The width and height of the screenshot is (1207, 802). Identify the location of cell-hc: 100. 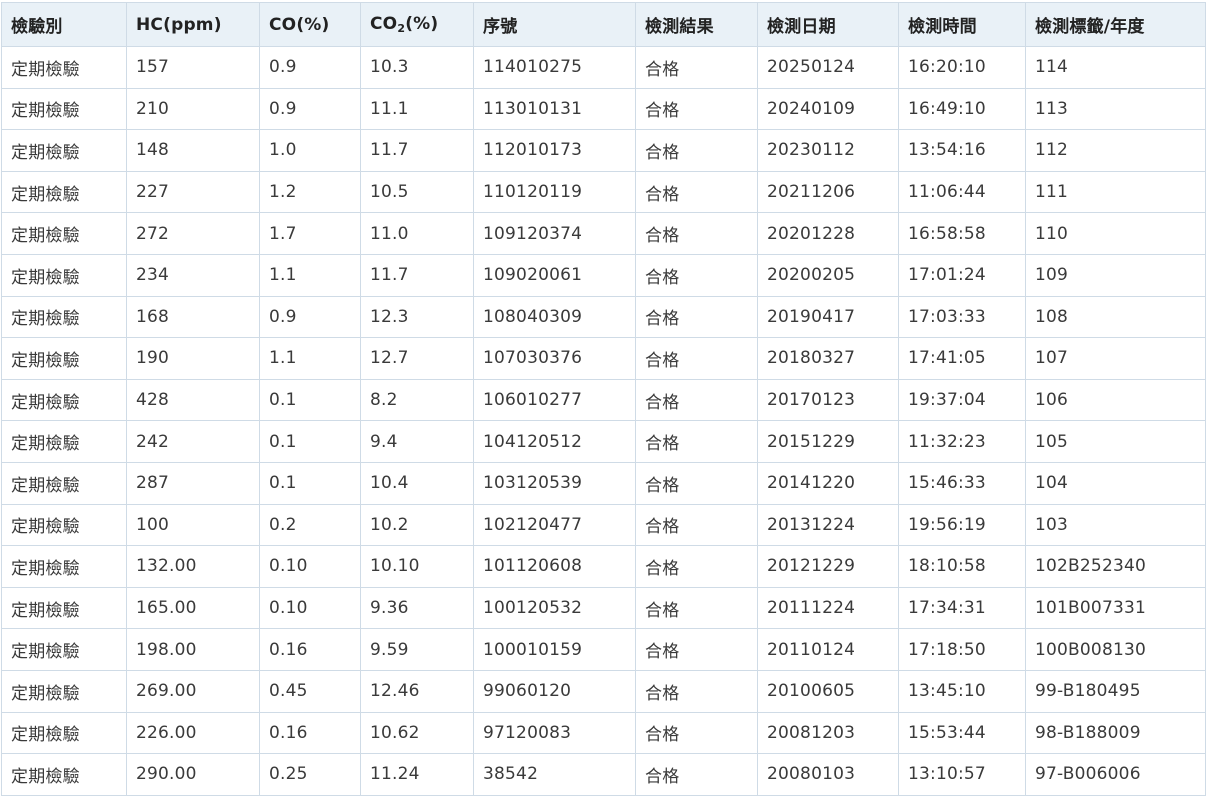
(193, 525).